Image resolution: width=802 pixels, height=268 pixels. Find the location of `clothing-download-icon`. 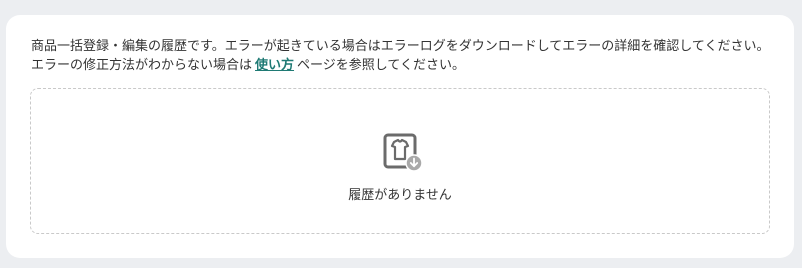

clothing-download-icon is located at coordinates (403, 152).